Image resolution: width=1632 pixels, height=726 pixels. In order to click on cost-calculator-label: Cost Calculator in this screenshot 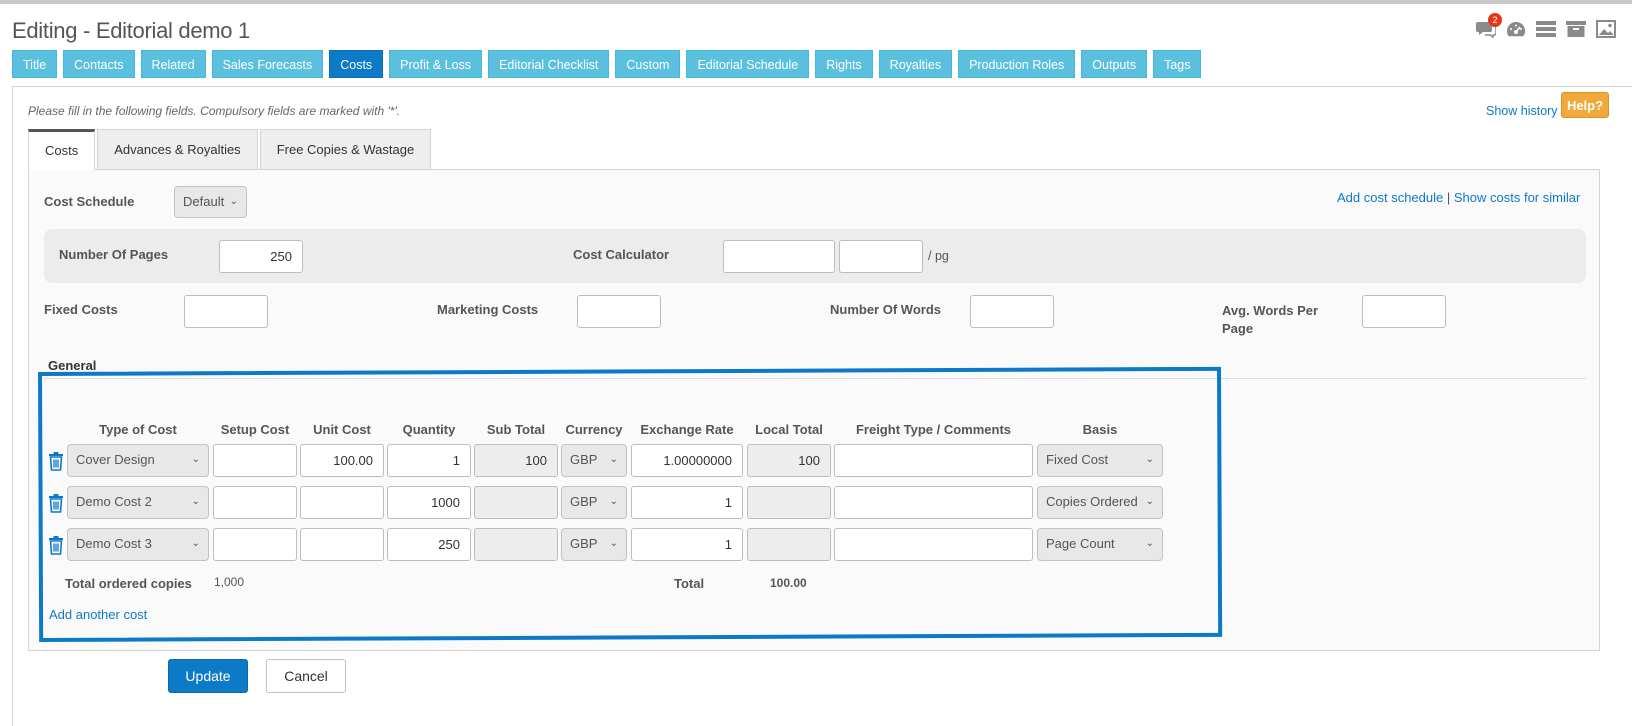, I will do `click(621, 254)`.